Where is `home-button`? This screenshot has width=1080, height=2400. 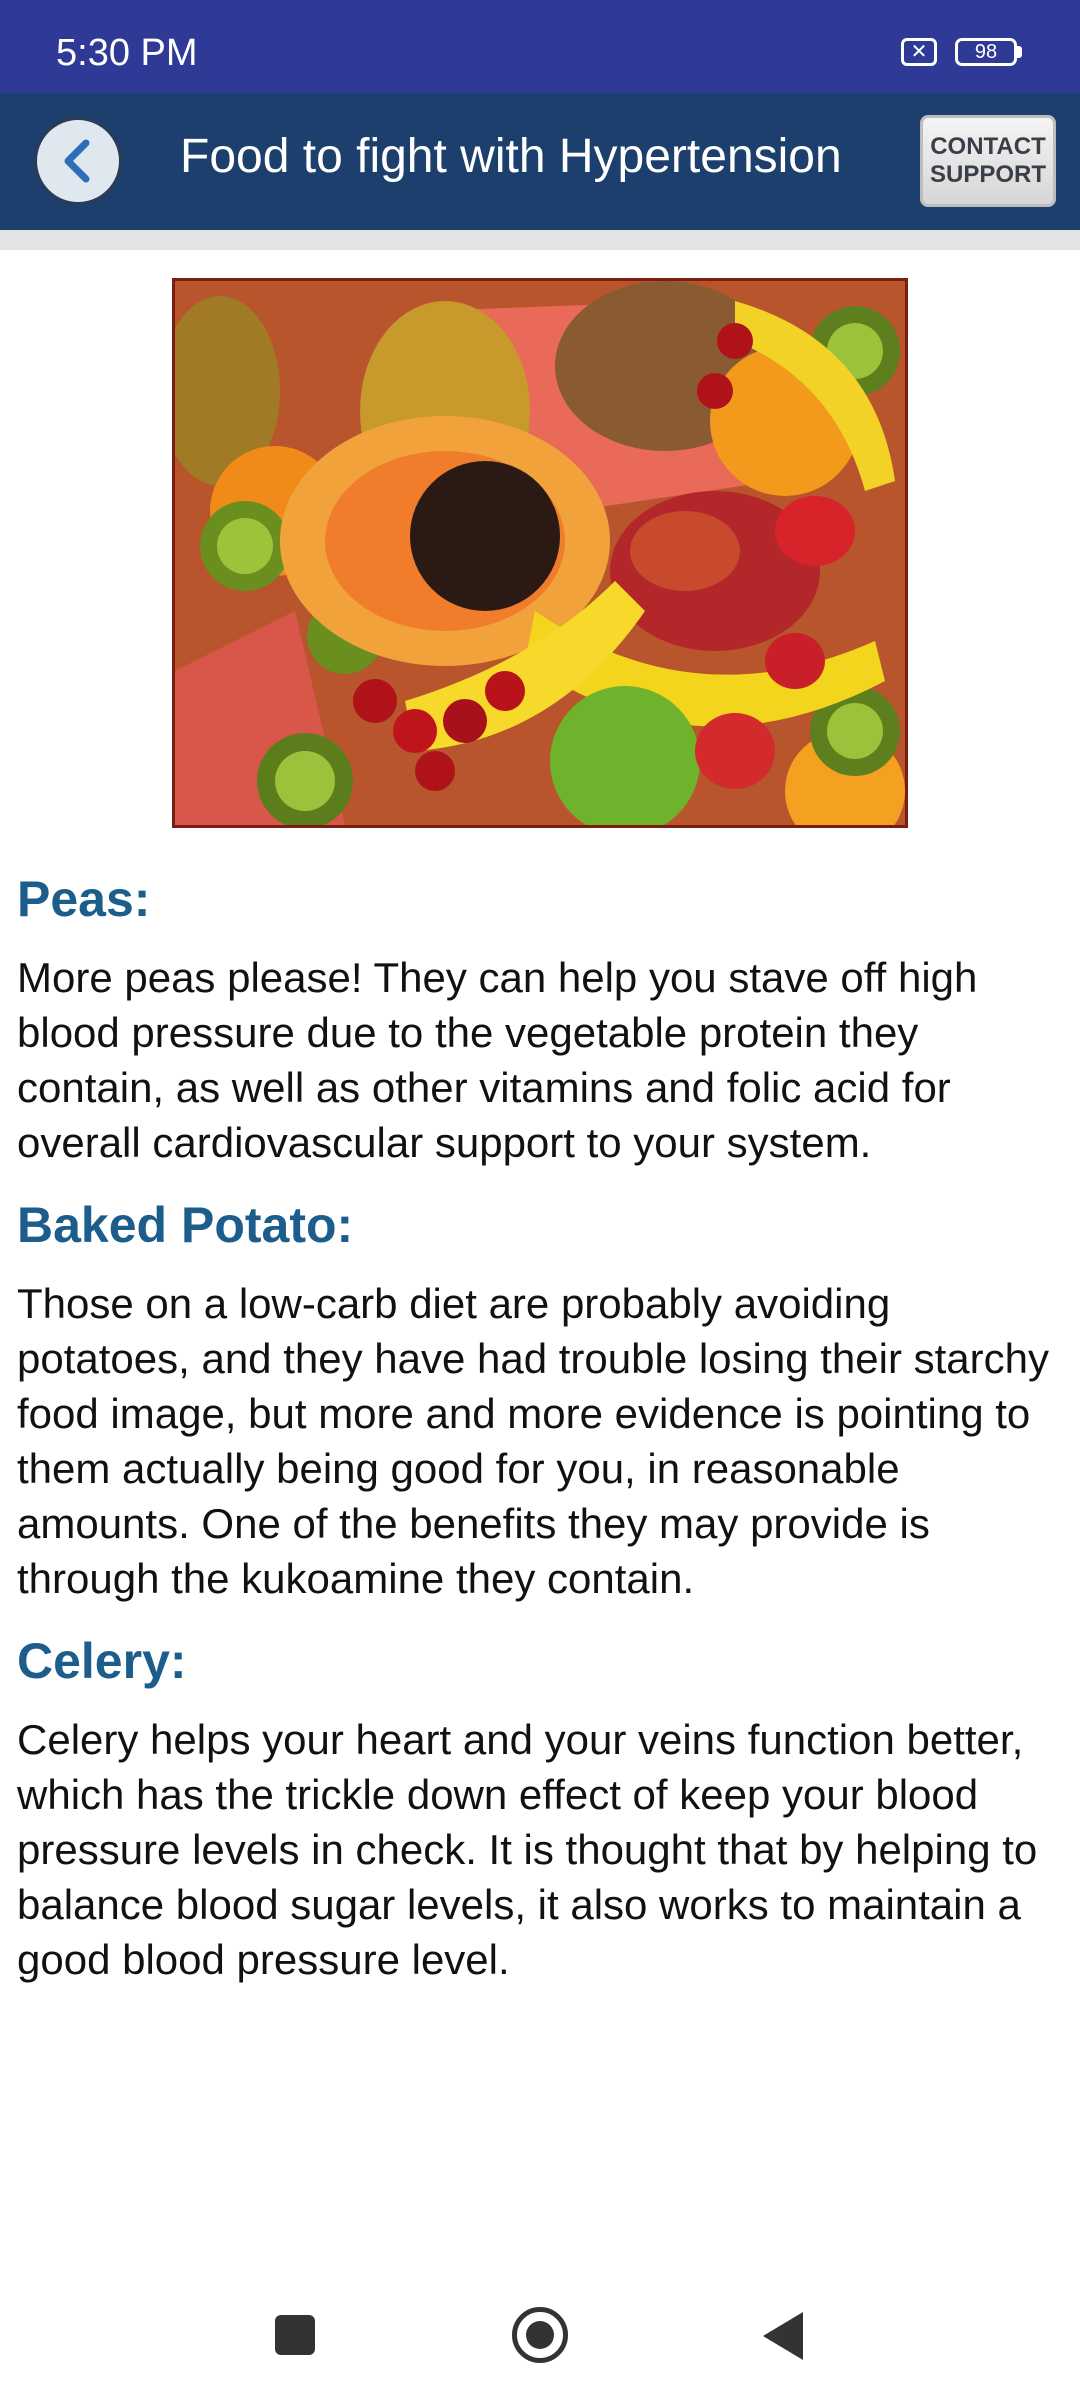
home-button is located at coordinates (540, 2335).